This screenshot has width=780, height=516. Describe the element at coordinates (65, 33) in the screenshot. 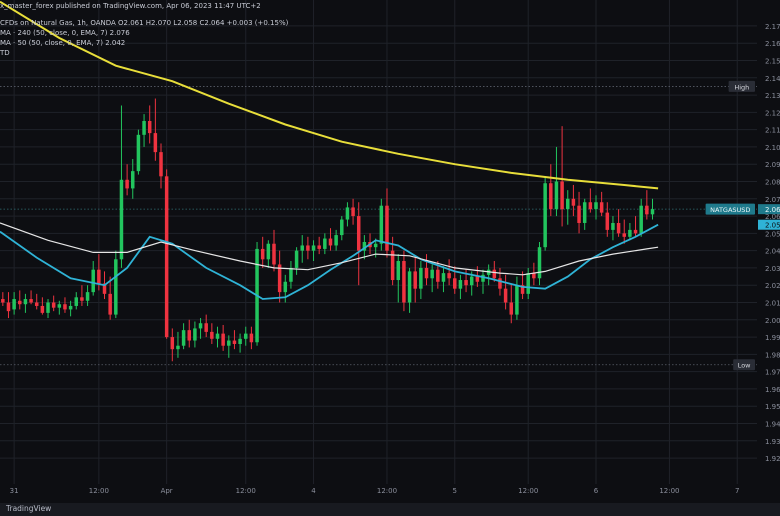

I see `ema240-legend: MA · 240 (50, close, 0, EMA, 7) 2.076` at that location.